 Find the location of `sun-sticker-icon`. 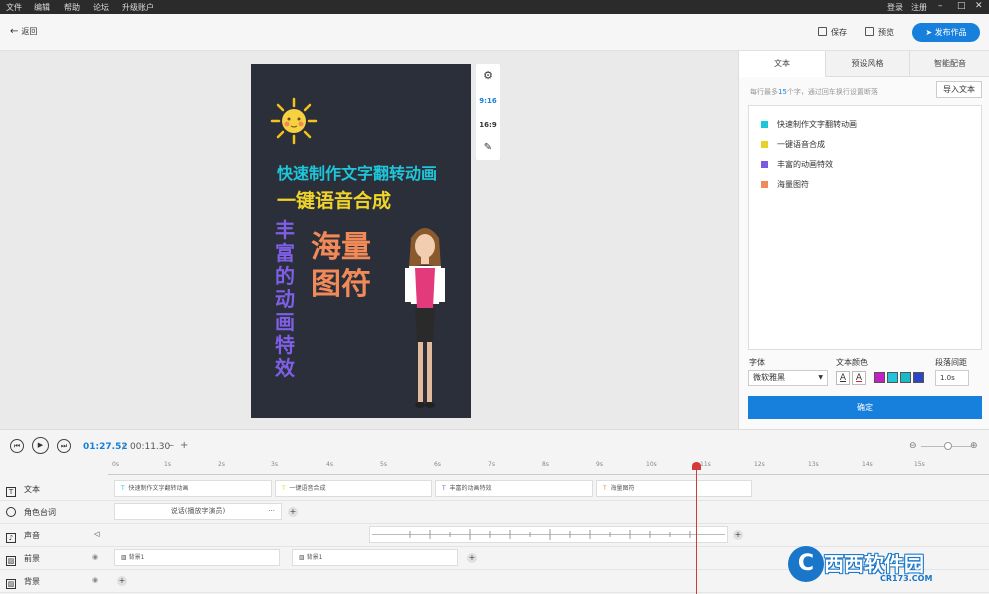

sun-sticker-icon is located at coordinates (294, 121).